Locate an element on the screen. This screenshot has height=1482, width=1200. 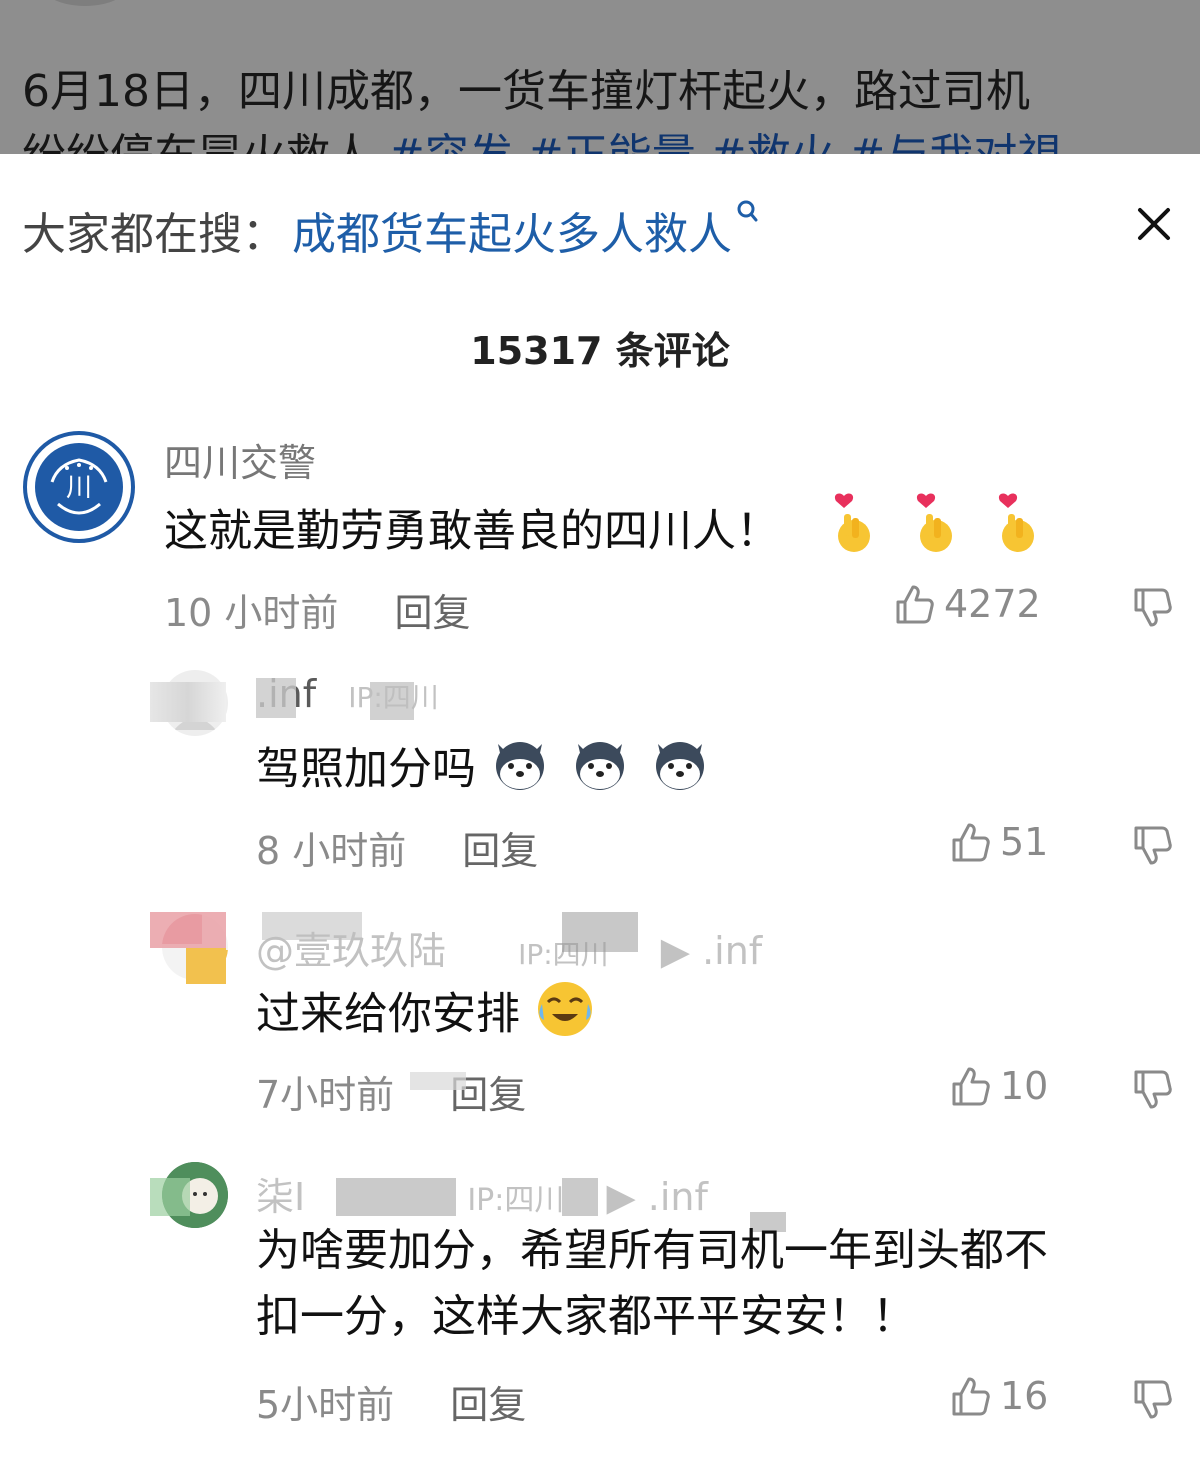
post-text-line2: 纷纷停车冒火救人 #突发 #正能量 #救火 #与我对視 is located at coordinates (602, 140).